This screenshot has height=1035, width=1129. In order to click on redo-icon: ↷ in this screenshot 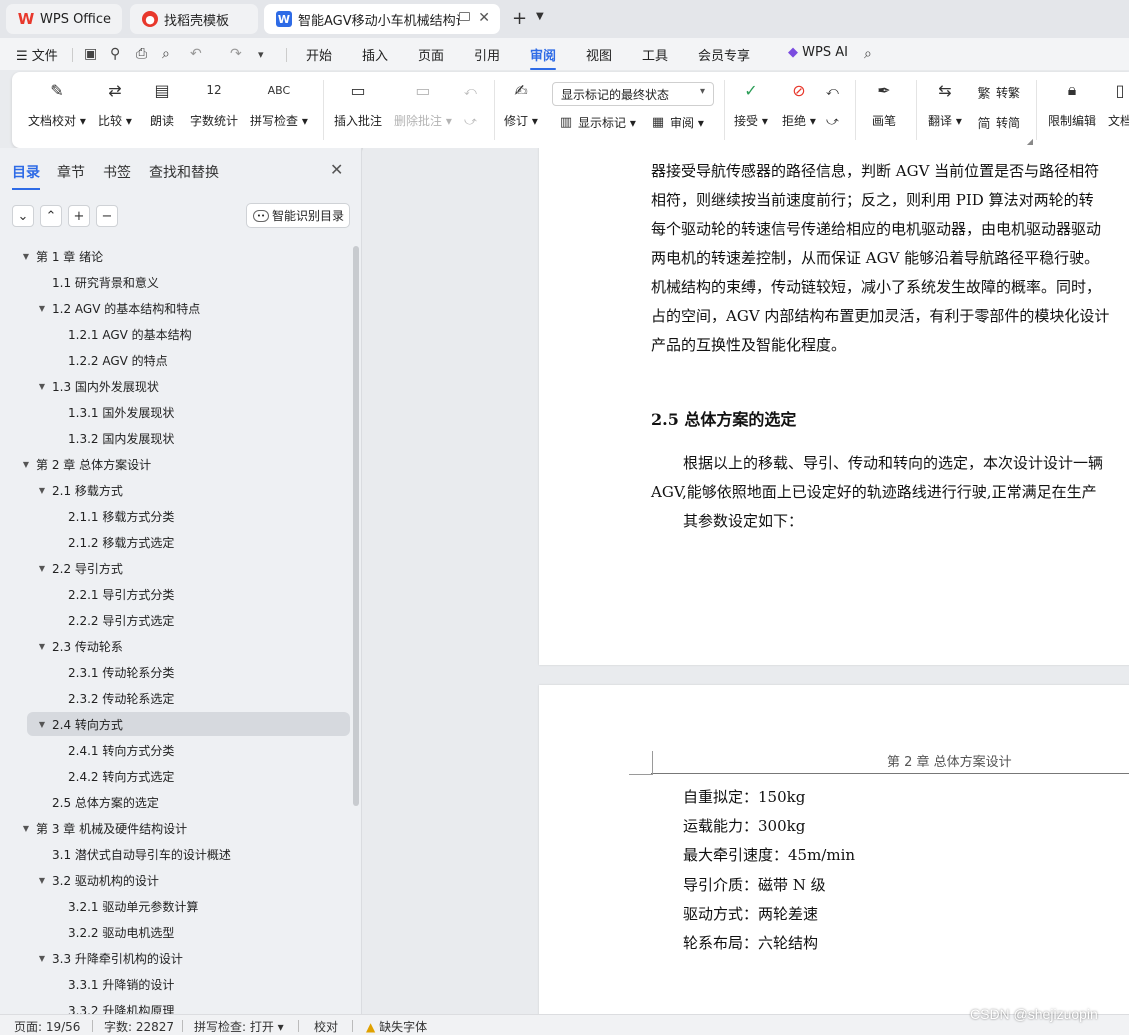, I will do `click(236, 54)`.